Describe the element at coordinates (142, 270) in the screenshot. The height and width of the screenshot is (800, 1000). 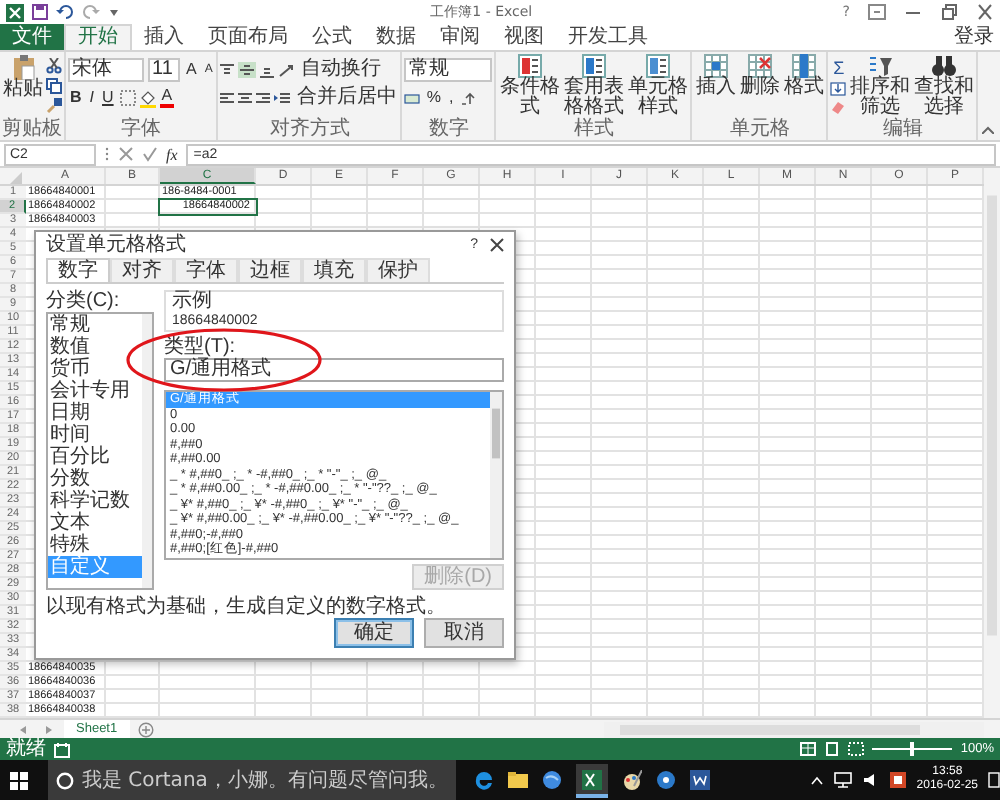
I see `dialog-tab: 对齐` at that location.